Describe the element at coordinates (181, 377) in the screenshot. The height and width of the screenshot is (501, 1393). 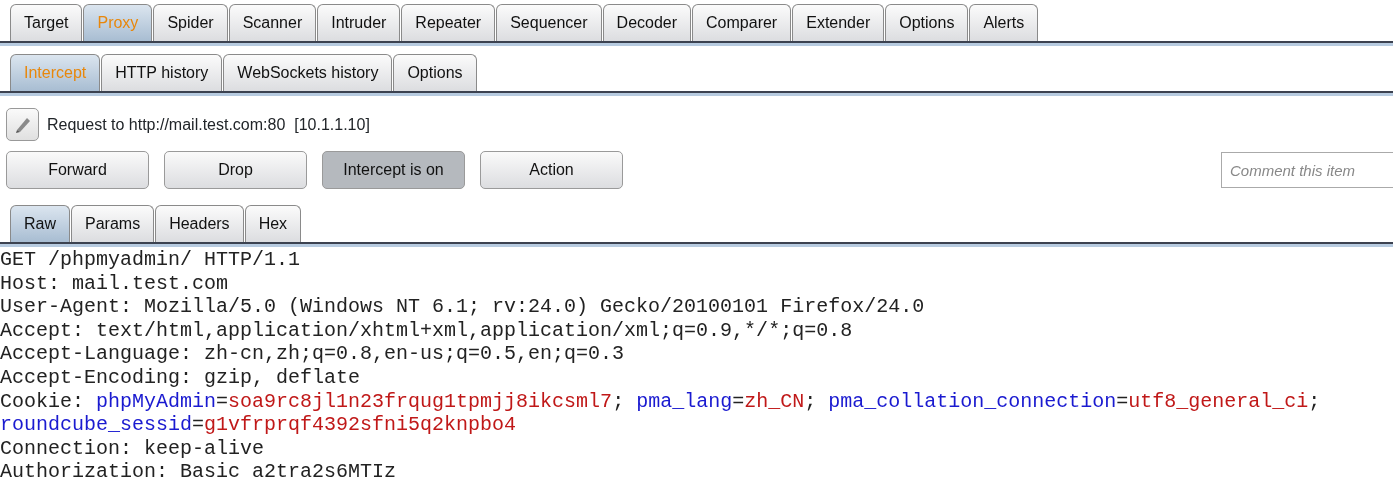
I see `request-line: Accept-Encoding: gzip, deflate` at that location.